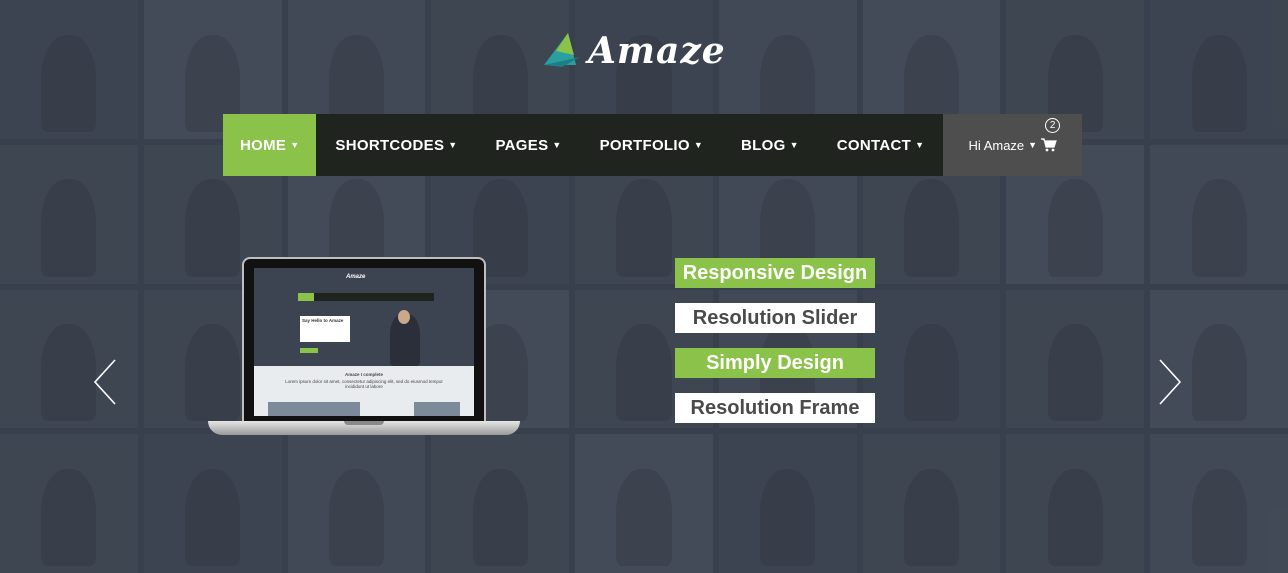 This screenshot has width=1288, height=573. I want to click on feature-tag: Resolution Slider, so click(775, 318).